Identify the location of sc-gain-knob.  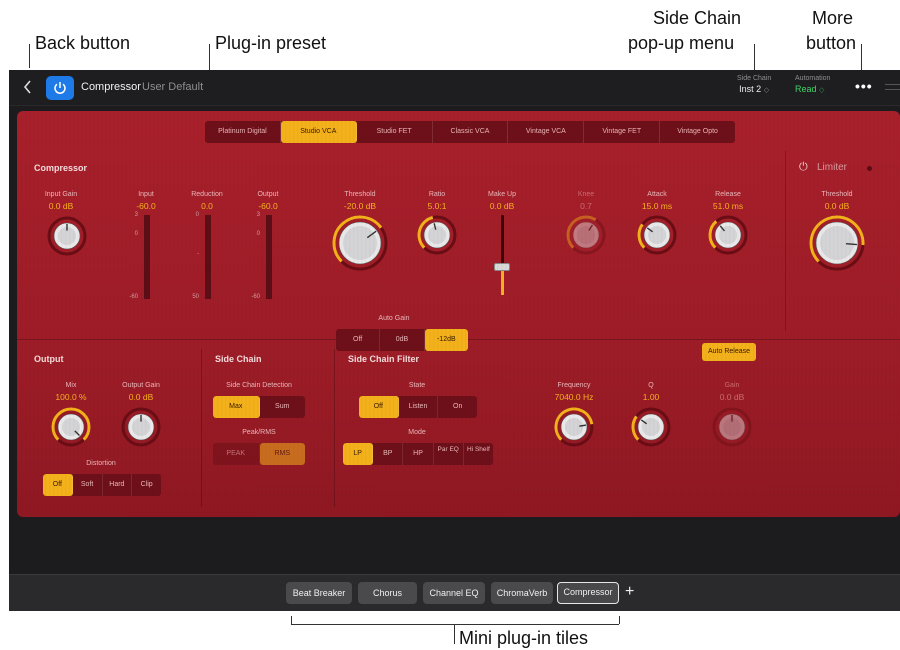
(732, 427).